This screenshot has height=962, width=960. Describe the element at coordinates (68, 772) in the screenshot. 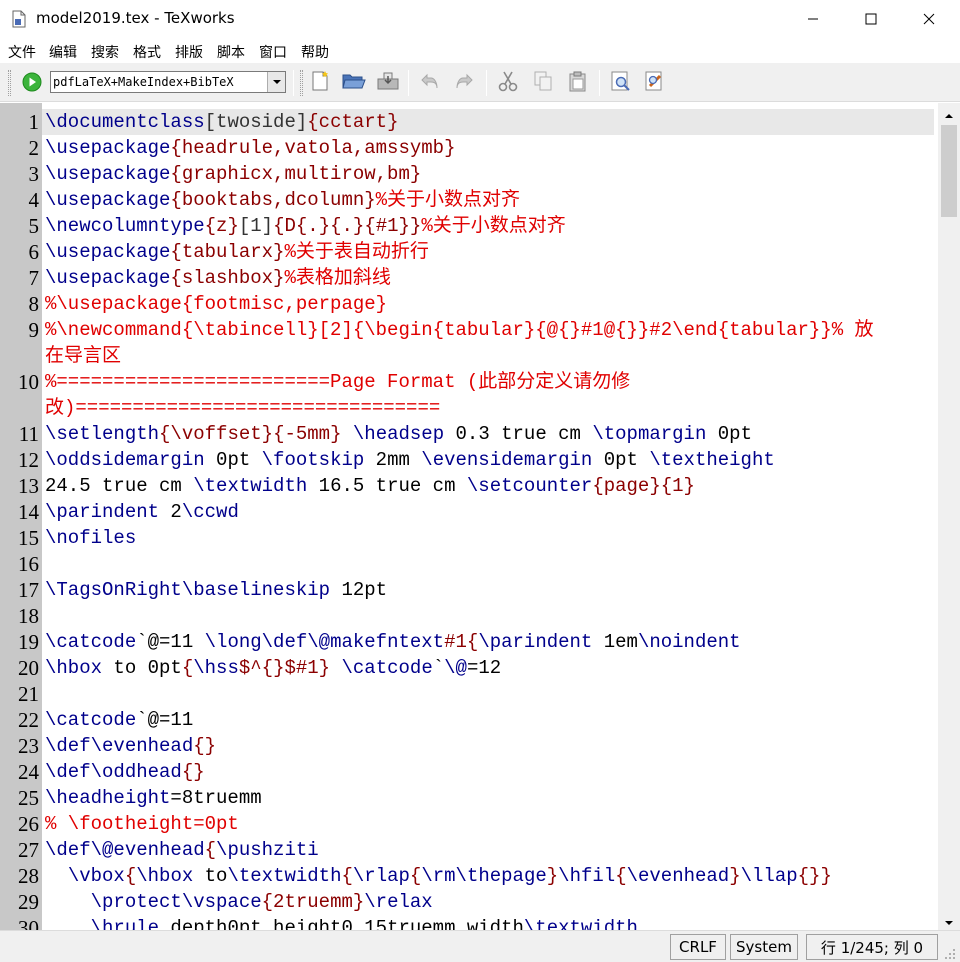

I see `code-token: \def` at that location.